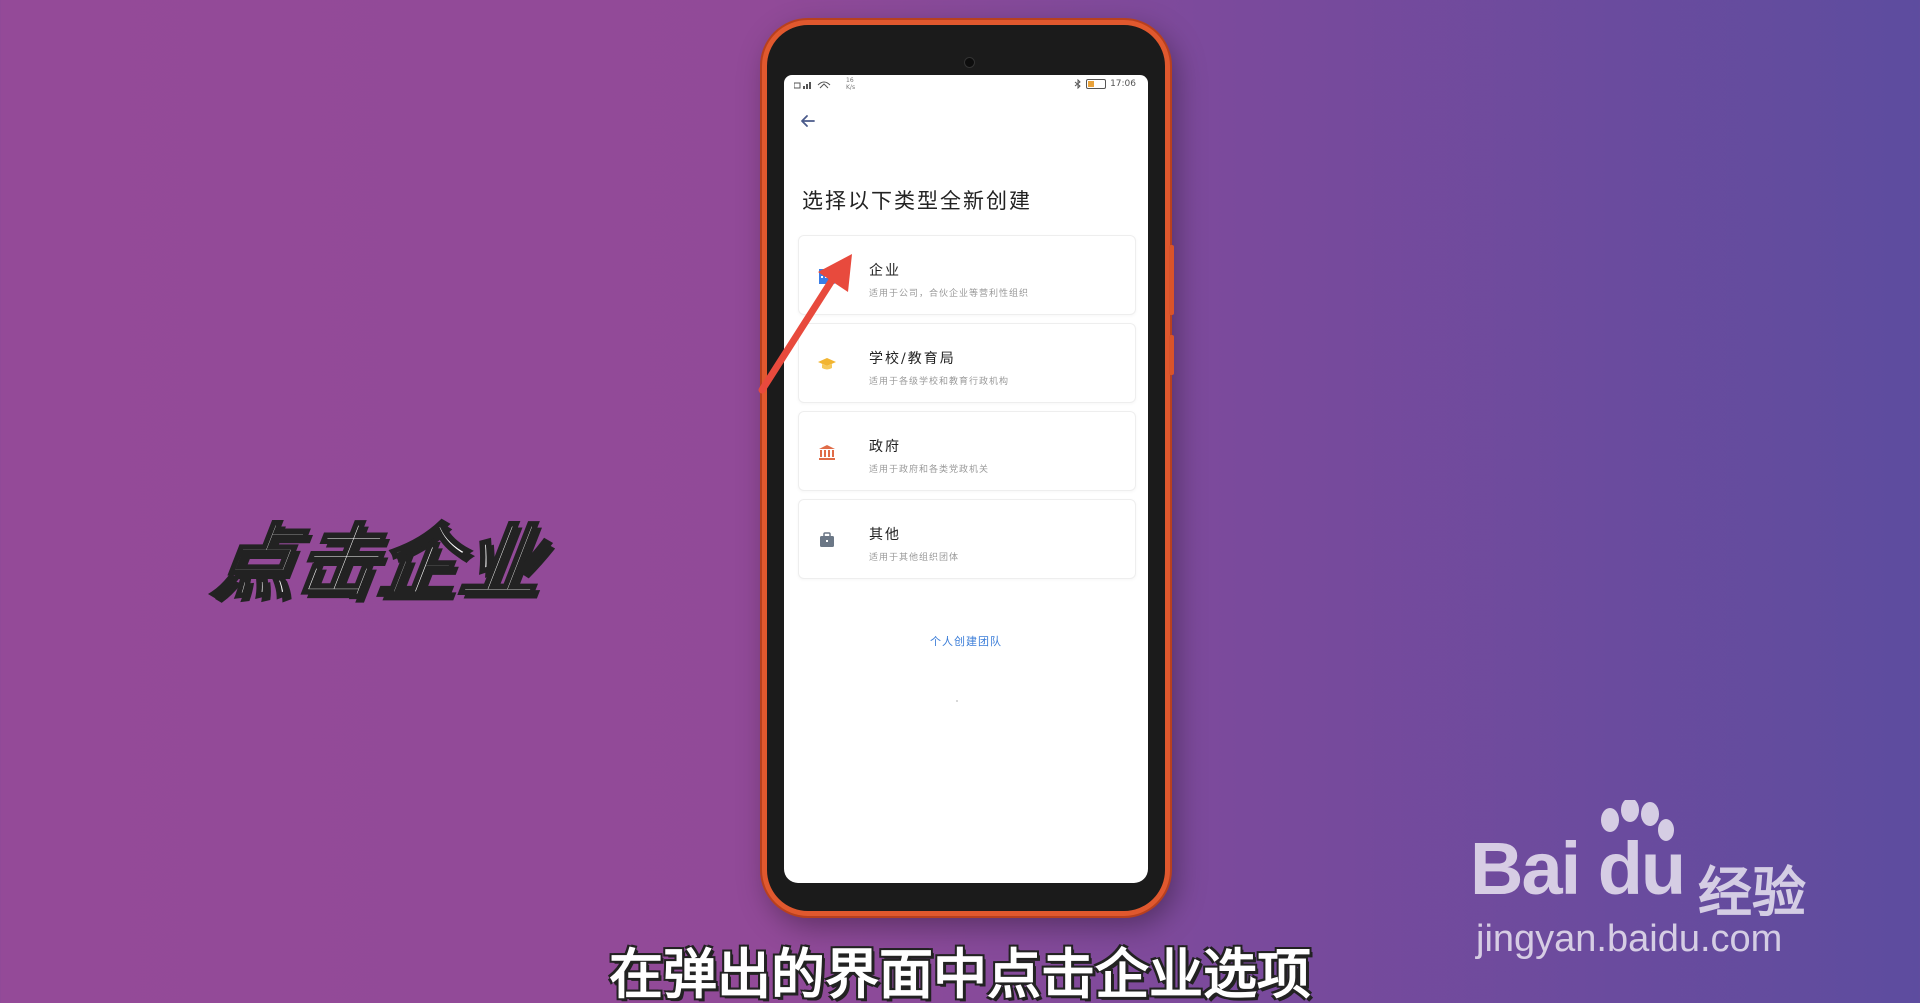  What do you see at coordinates (827, 540) in the screenshot?
I see `briefcase-icon` at bounding box center [827, 540].